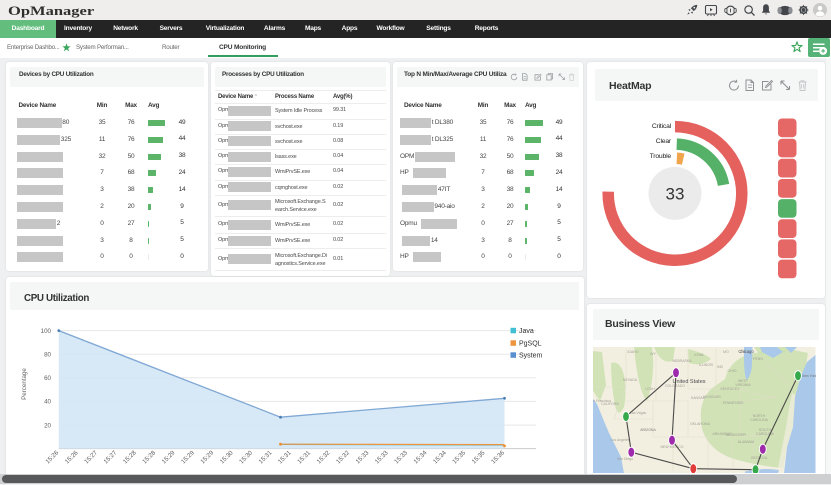 This screenshot has height=485, width=831. I want to click on svg-text: ARIZONA, so click(648, 430).